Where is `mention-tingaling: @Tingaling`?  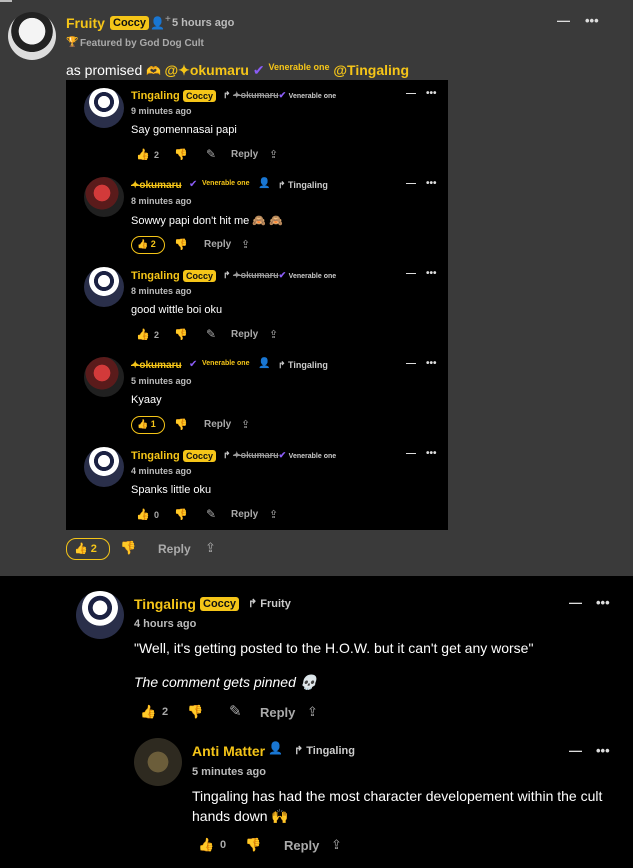 mention-tingaling: @Tingaling is located at coordinates (371, 70).